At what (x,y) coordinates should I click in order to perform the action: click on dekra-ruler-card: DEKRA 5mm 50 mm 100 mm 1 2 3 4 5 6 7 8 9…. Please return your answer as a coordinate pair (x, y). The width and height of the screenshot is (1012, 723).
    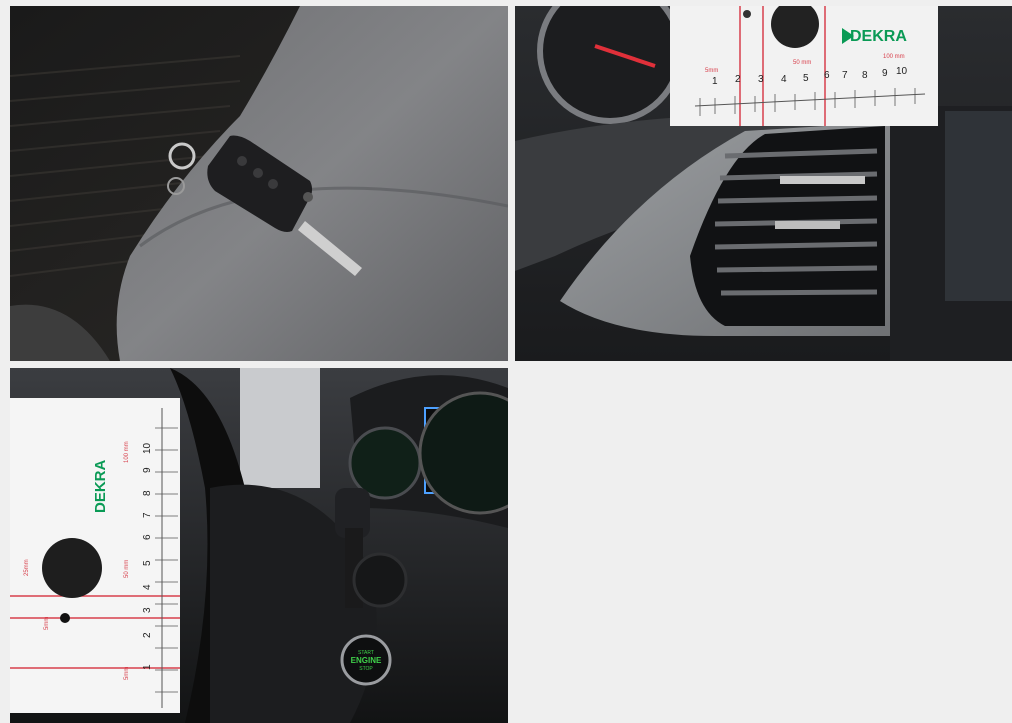
    Looking at the image, I should click on (804, 66).